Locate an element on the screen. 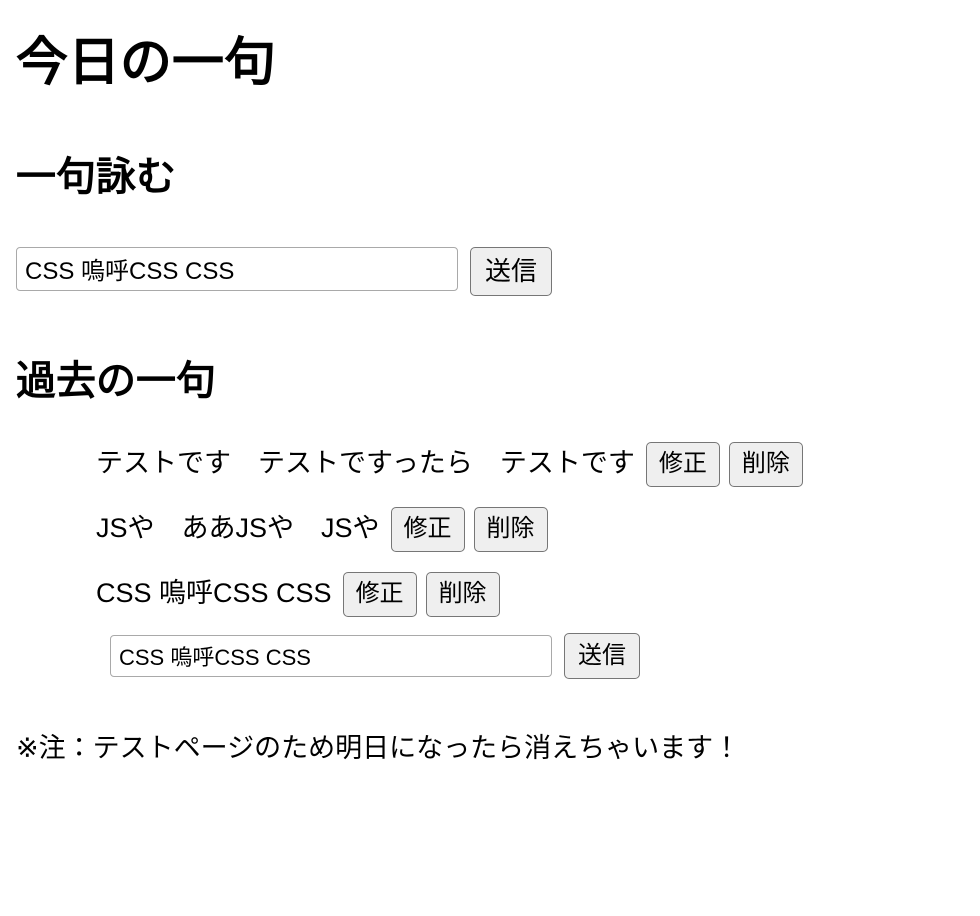 This screenshot has height=916, width=980. compose-section-heading: 一句詠む is located at coordinates (96, 176).